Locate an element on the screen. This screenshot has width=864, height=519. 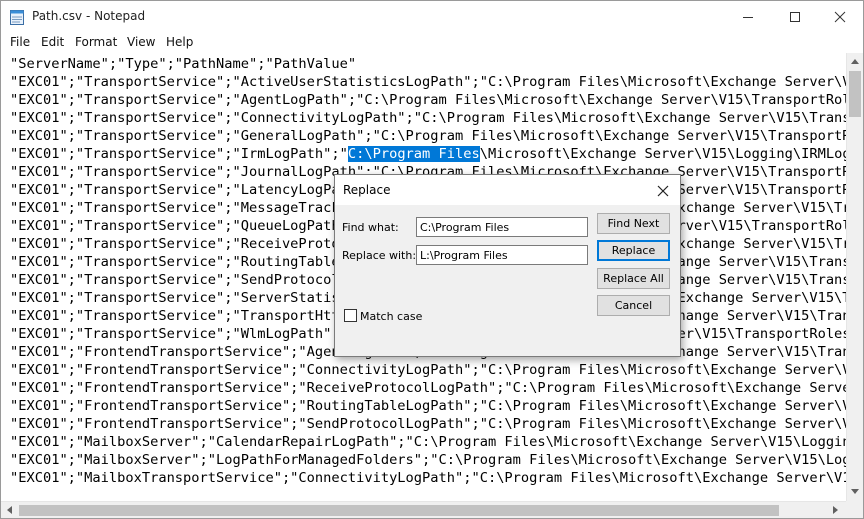
menu-edit: Edit is located at coordinates (52, 42).